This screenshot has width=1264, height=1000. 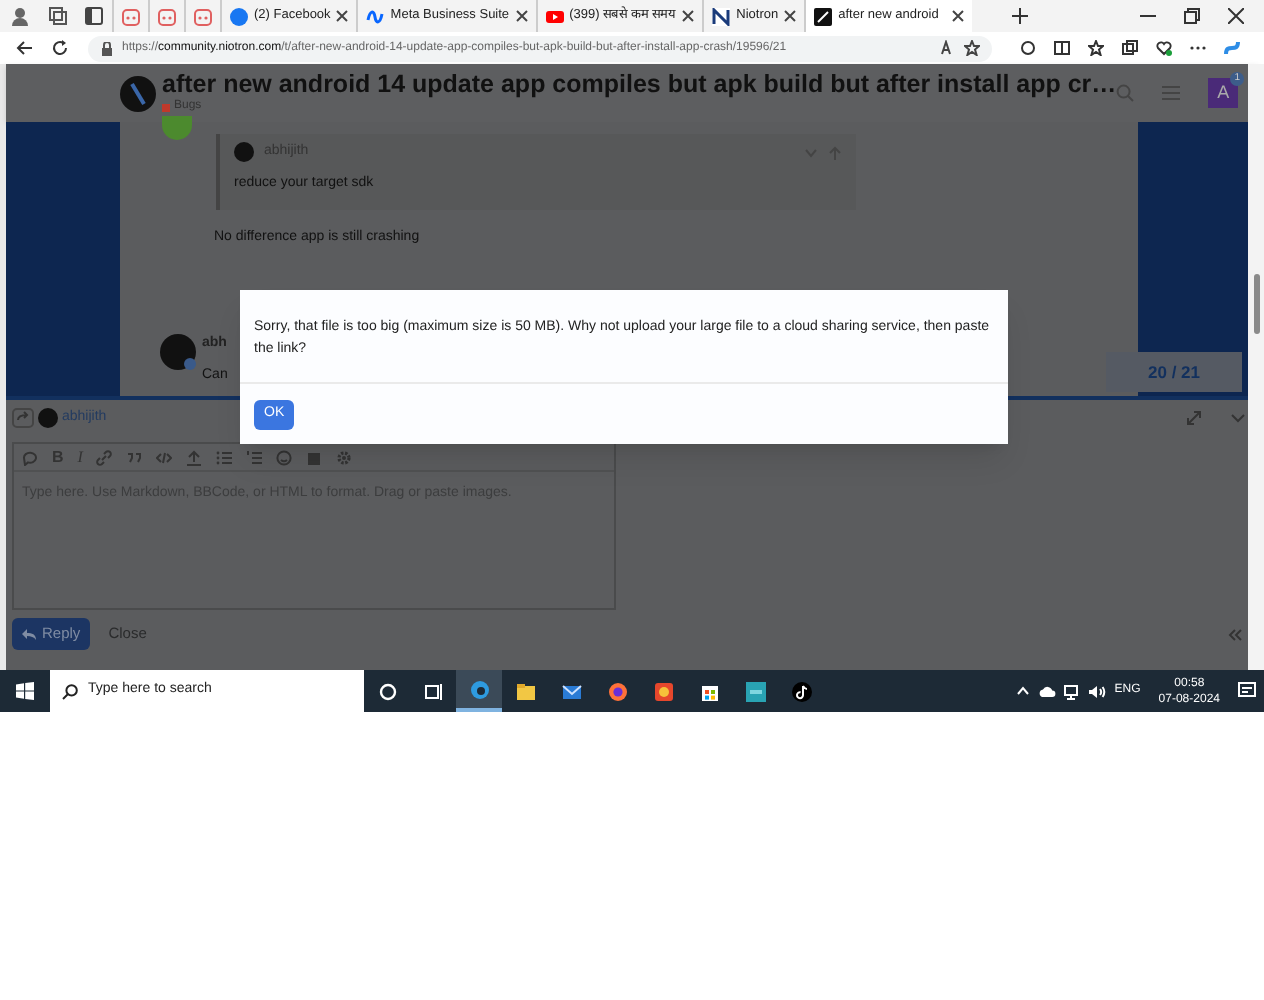 What do you see at coordinates (1192, 16) in the screenshot?
I see `restore-icon` at bounding box center [1192, 16].